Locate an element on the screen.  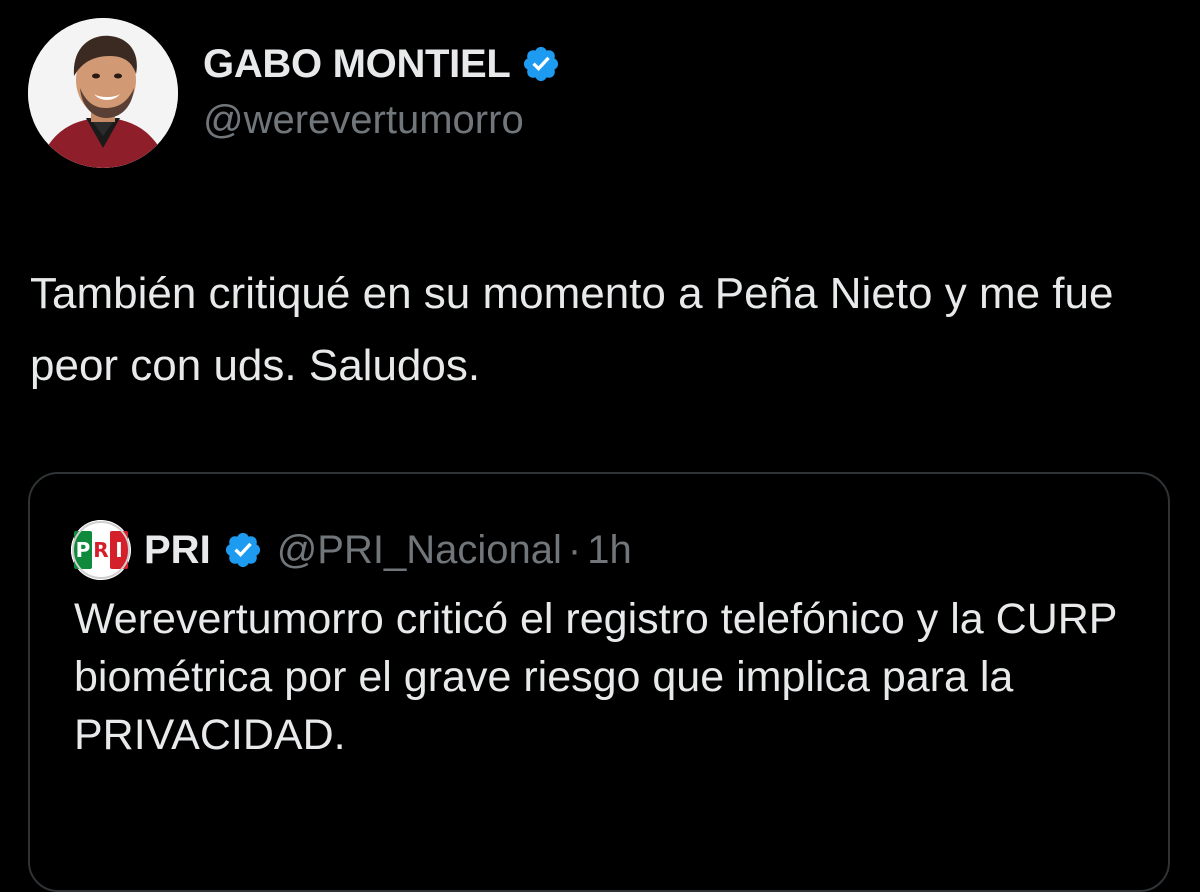
quoted-verified-badge-icon is located at coordinates (243, 550).